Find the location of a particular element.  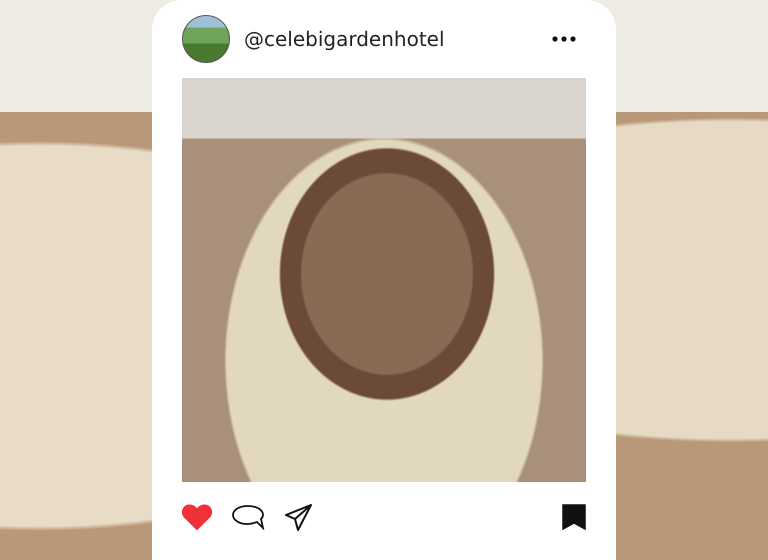

bookmark-icon is located at coordinates (574, 517).